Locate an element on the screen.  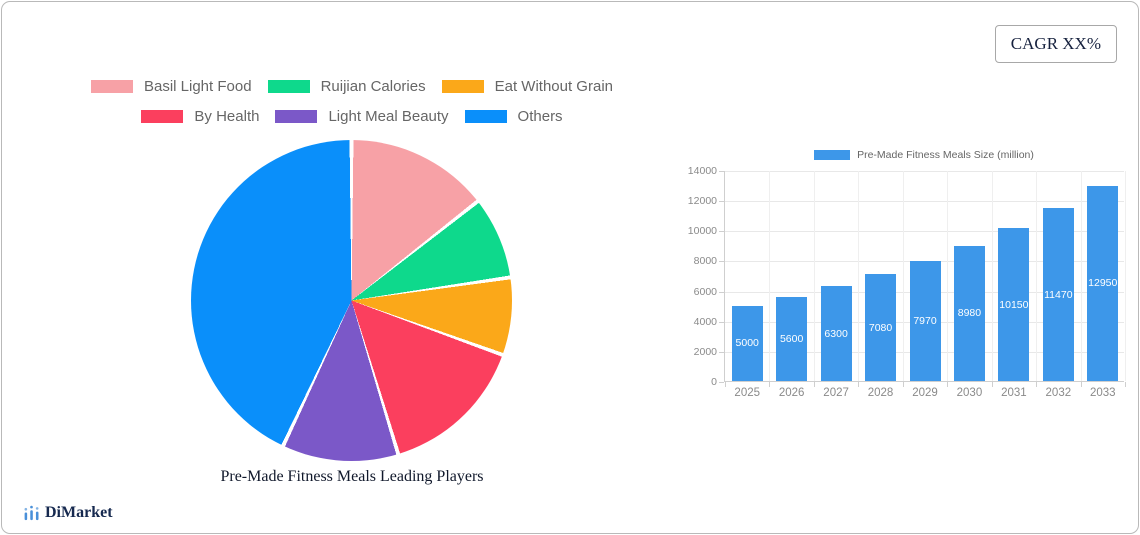
y-axis-label: 6000 is located at coordinates (705, 291).